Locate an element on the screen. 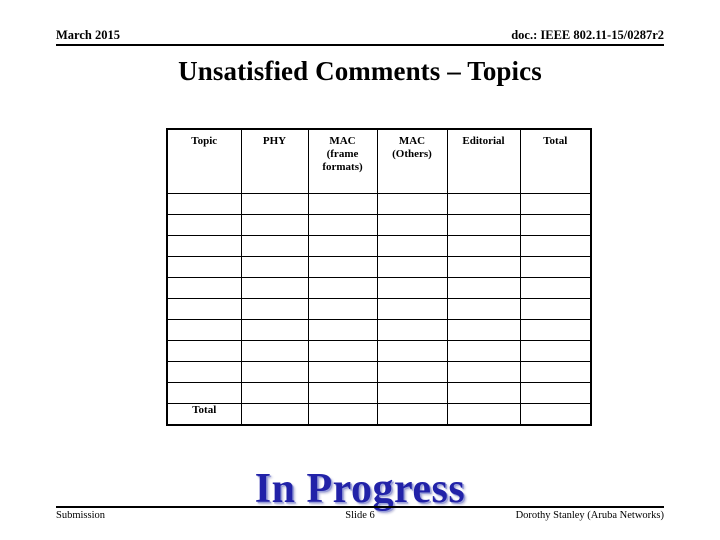 The width and height of the screenshot is (720, 540). header-doc-number: doc.: IEEE 802.11-15/0287r2 is located at coordinates (587, 35).